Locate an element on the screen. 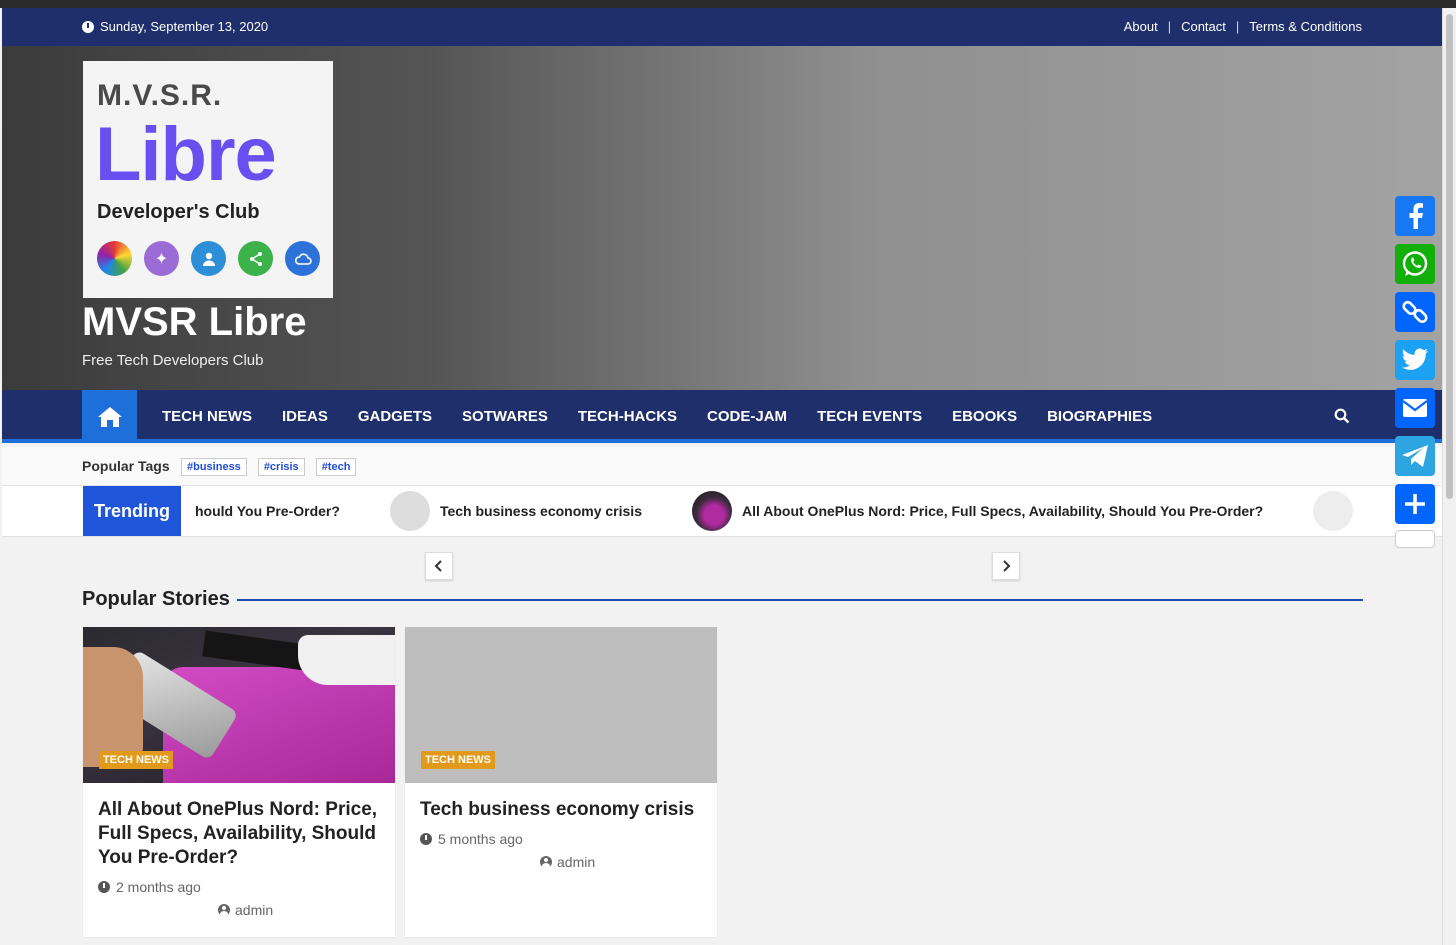 This screenshot has height=945, width=1456. story-time-text: 2 months ago is located at coordinates (158, 887).